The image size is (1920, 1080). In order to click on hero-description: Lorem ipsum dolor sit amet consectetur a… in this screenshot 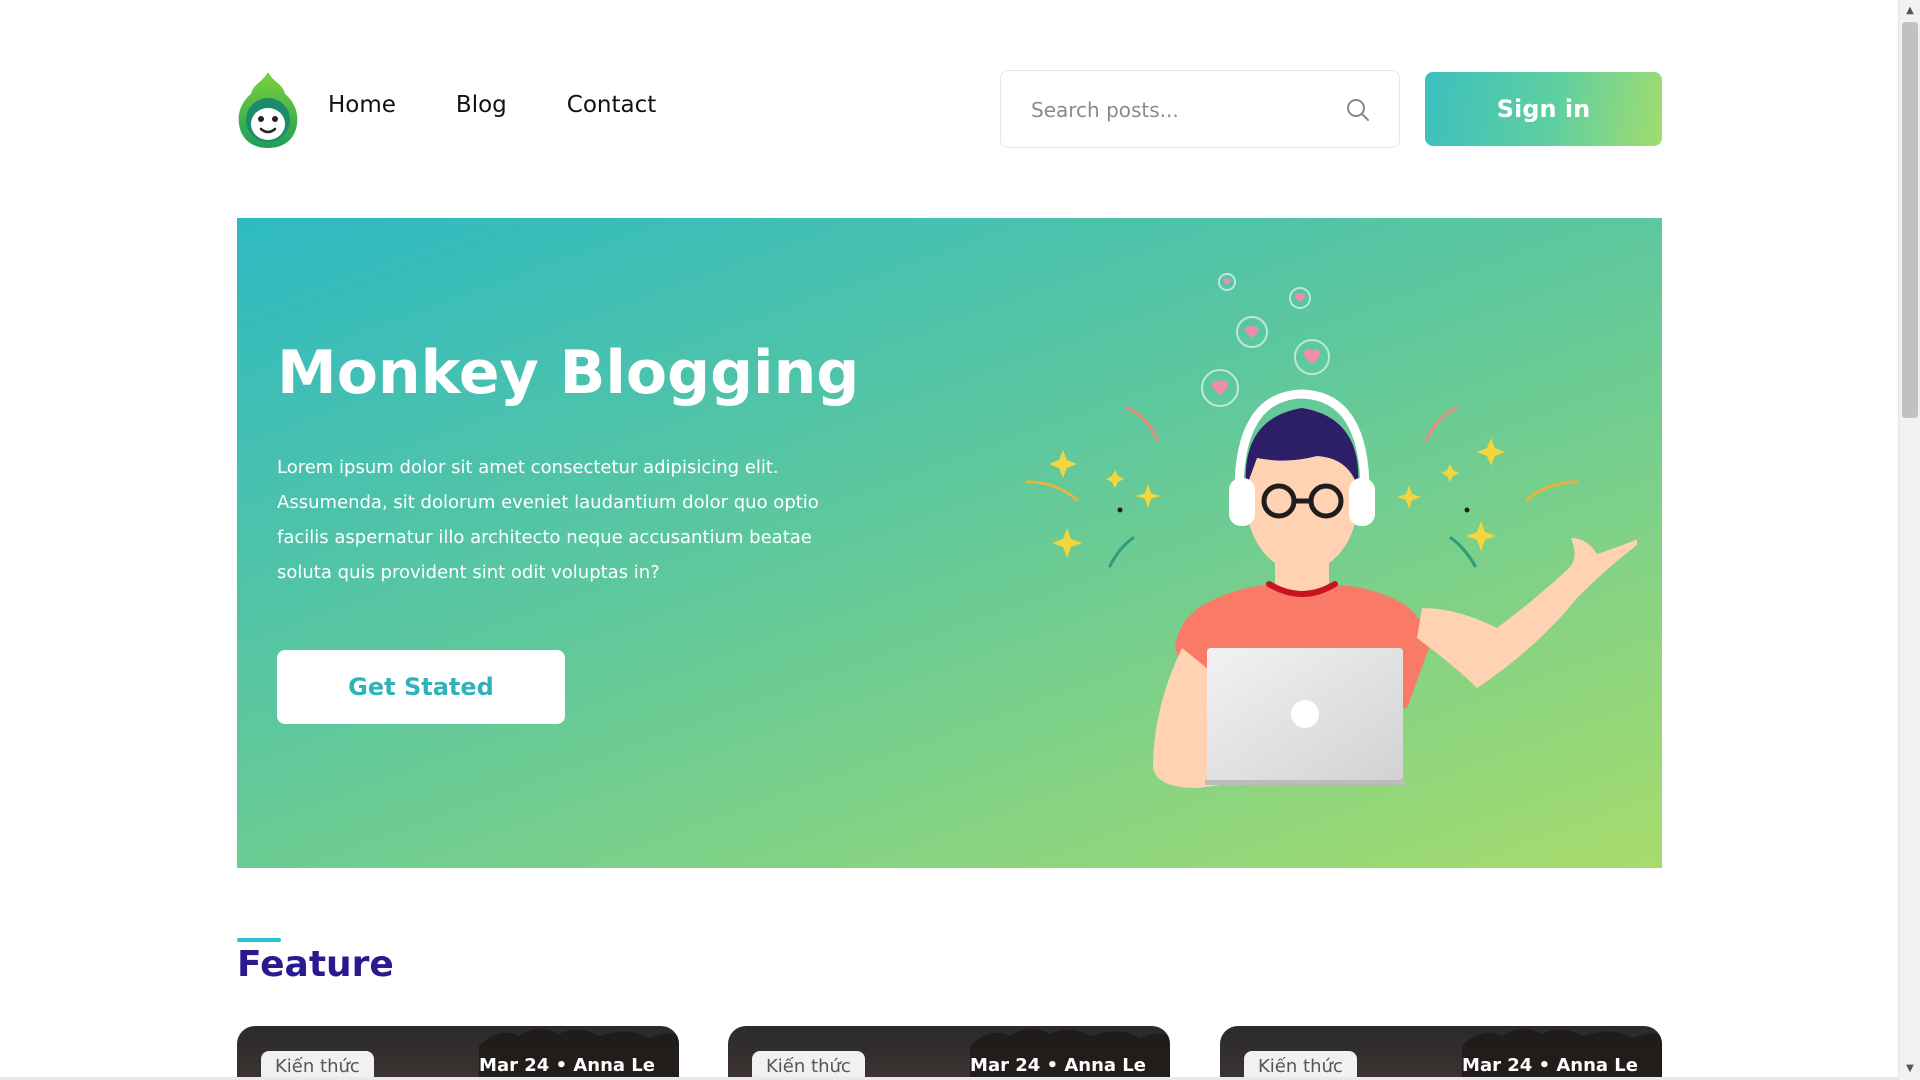, I will do `click(548, 520)`.